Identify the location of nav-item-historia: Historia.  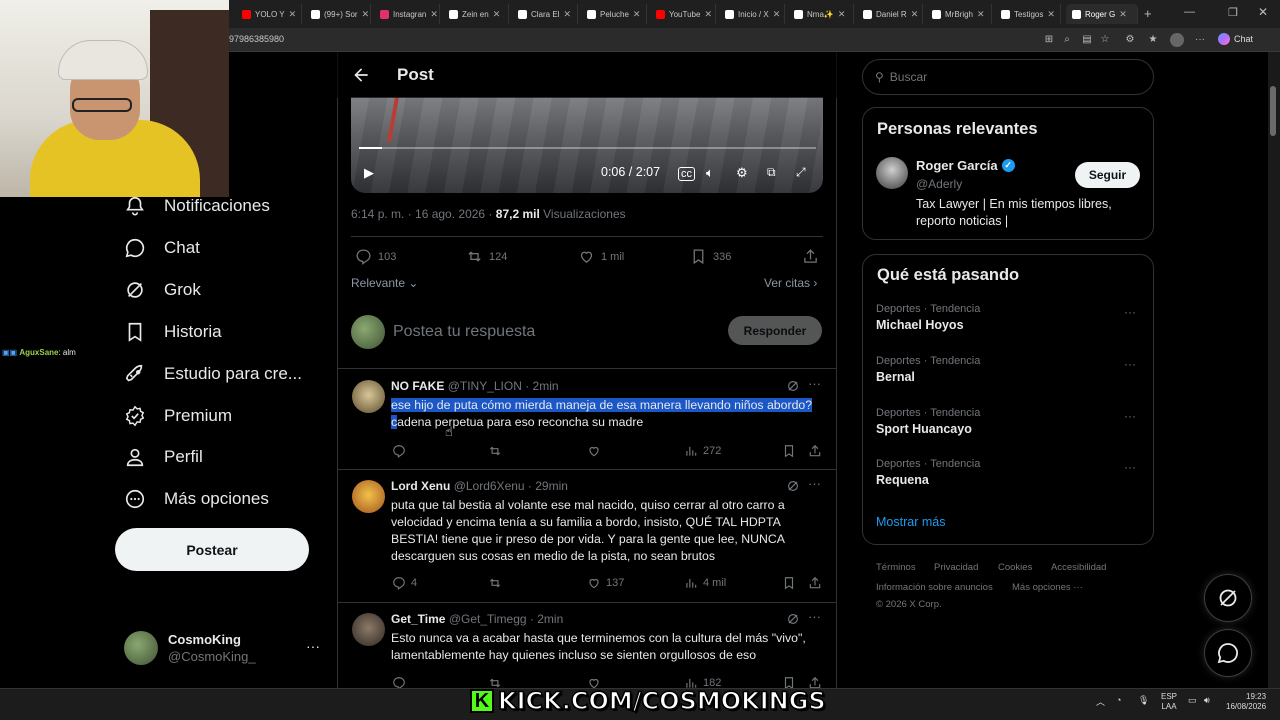
(173, 332).